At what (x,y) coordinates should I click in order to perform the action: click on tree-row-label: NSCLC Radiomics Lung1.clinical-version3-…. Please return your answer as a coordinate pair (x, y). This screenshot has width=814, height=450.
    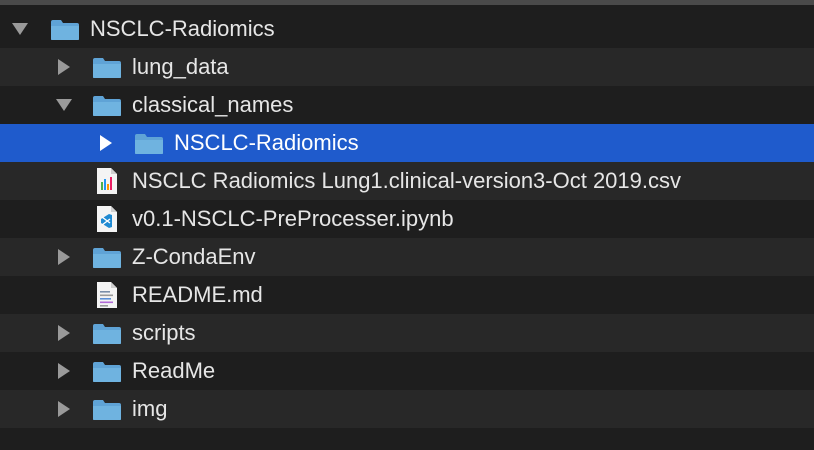
    Looking at the image, I should click on (407, 180).